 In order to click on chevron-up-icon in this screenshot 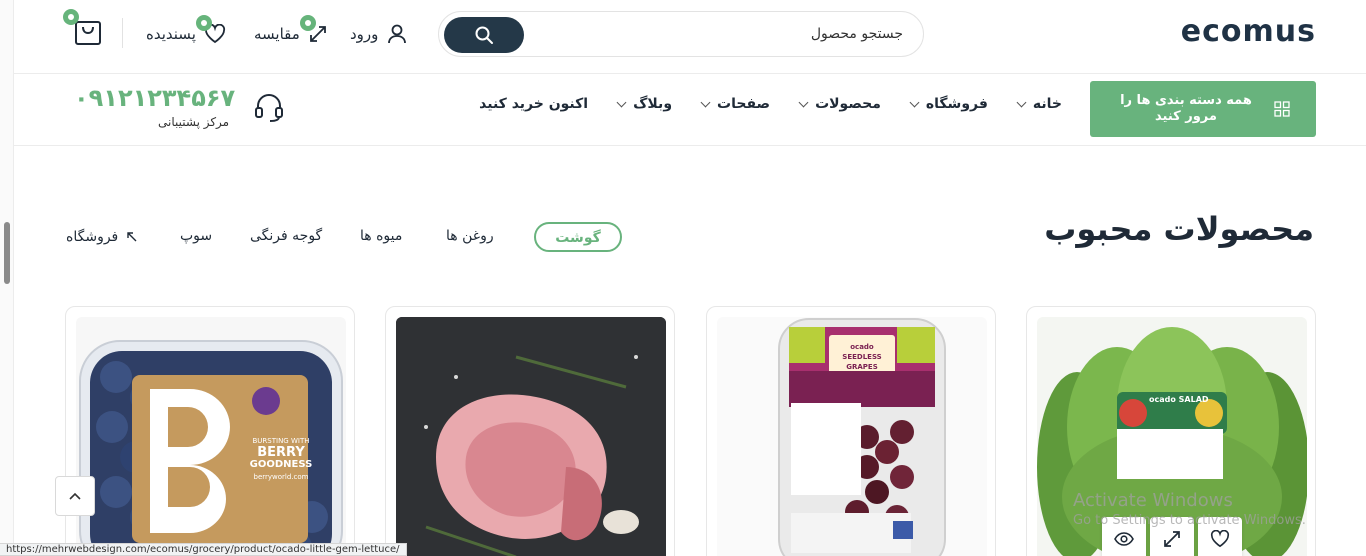, I will do `click(75, 496)`.